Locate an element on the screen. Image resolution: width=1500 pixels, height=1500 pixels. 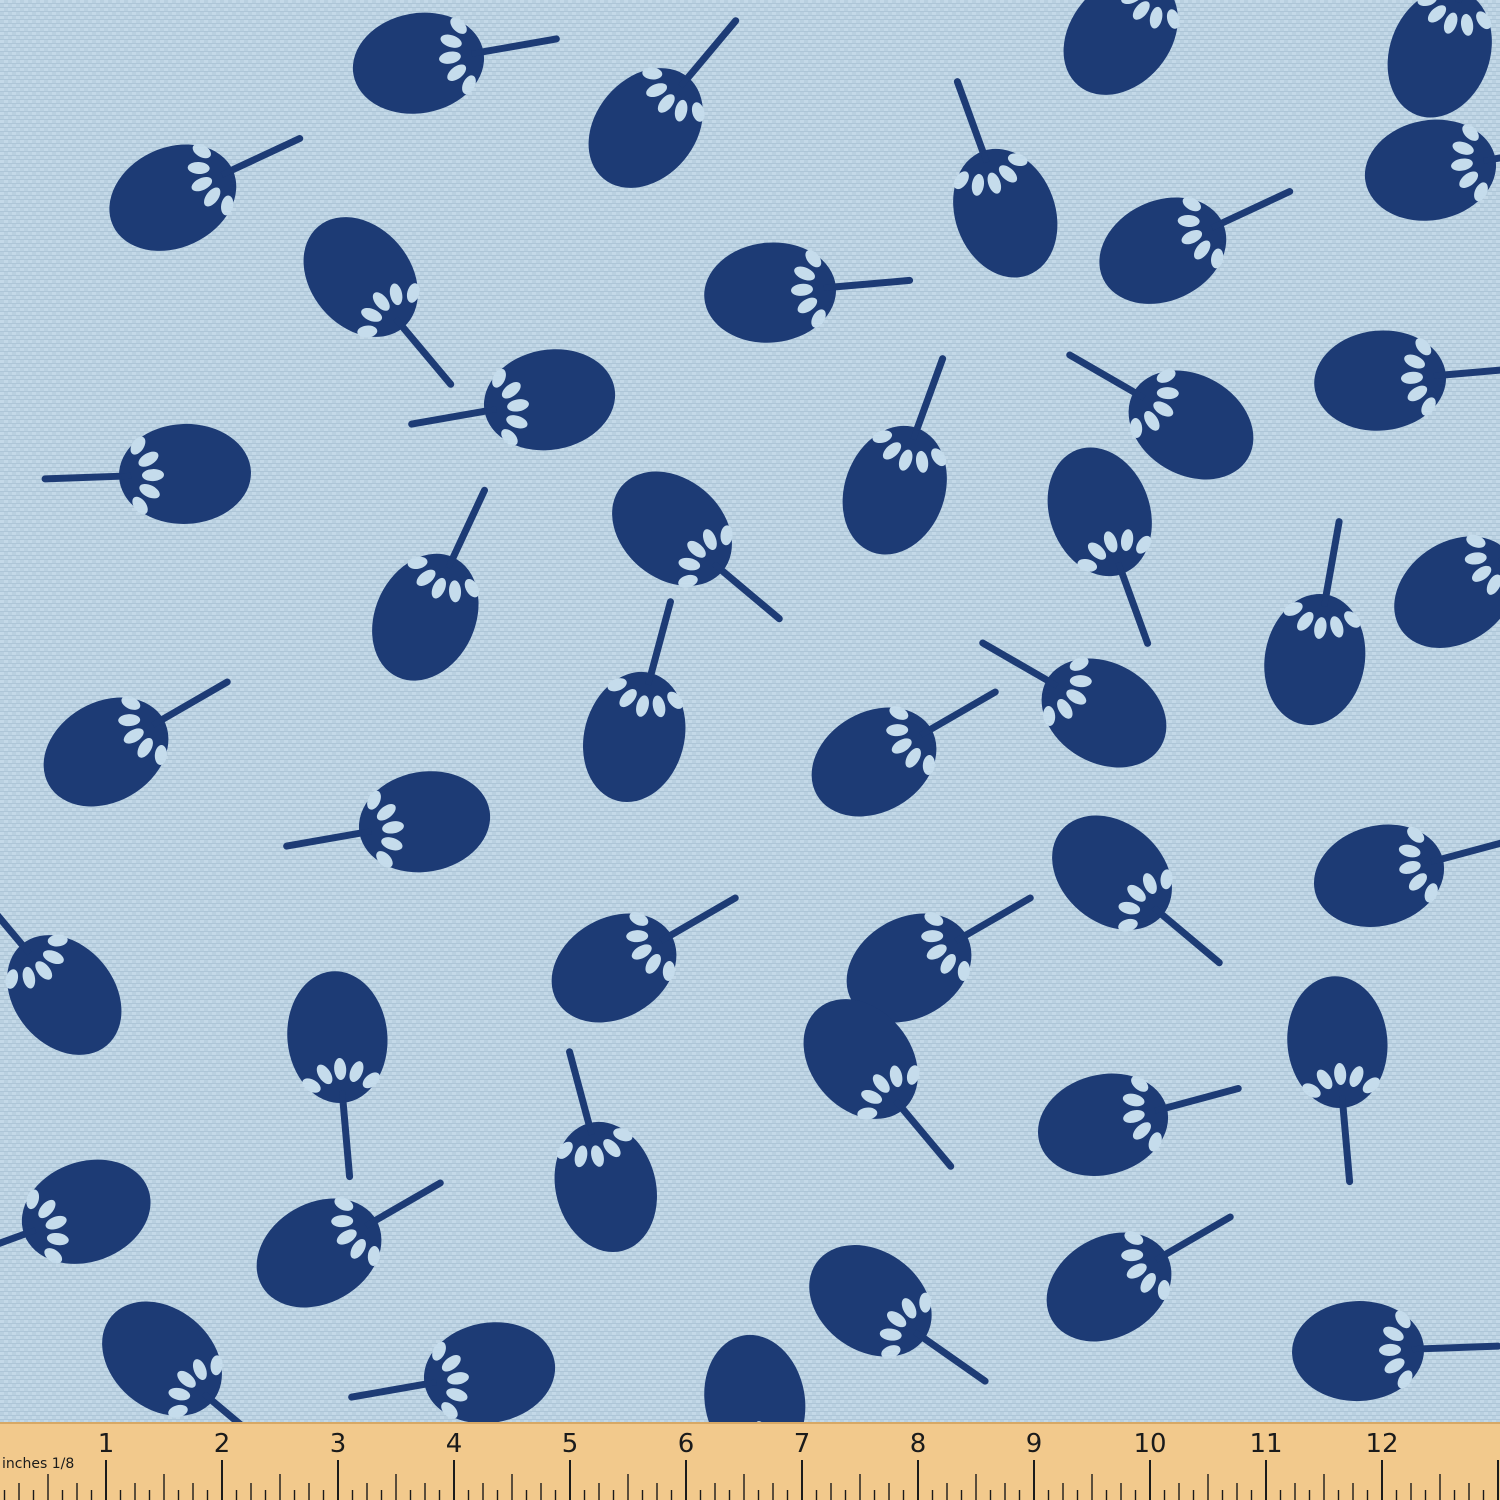
ruler-number: 10 is located at coordinates (1149, 1444).